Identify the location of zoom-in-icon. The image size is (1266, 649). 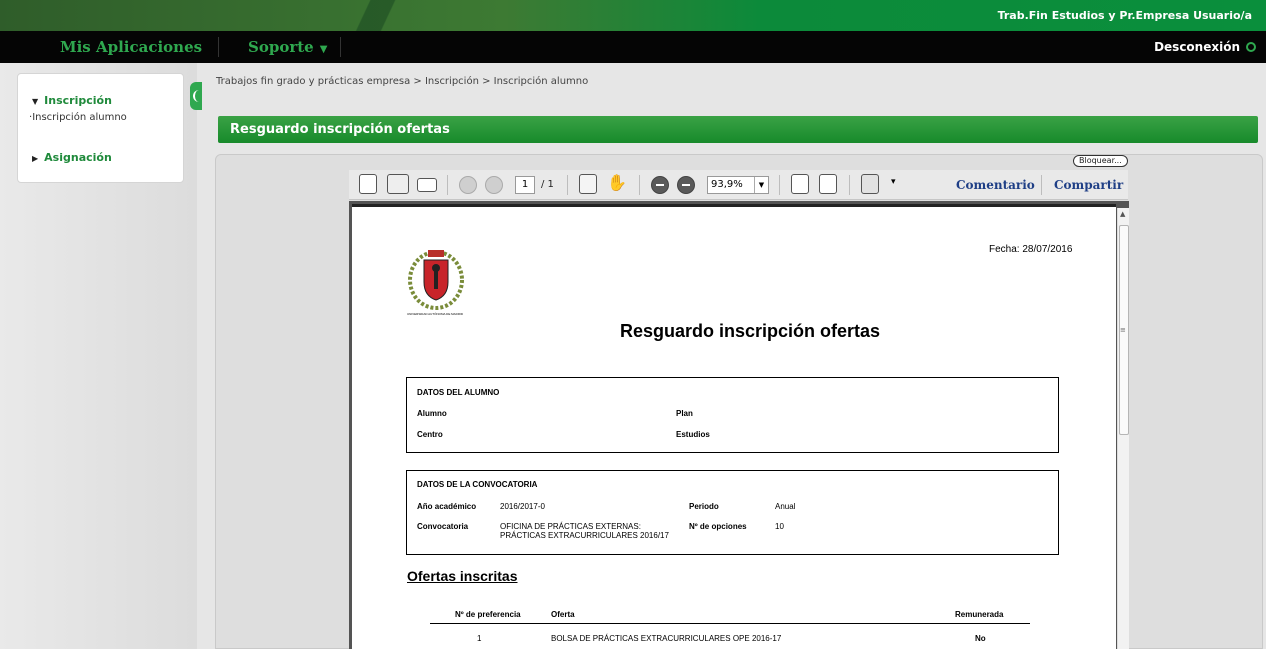
(686, 185).